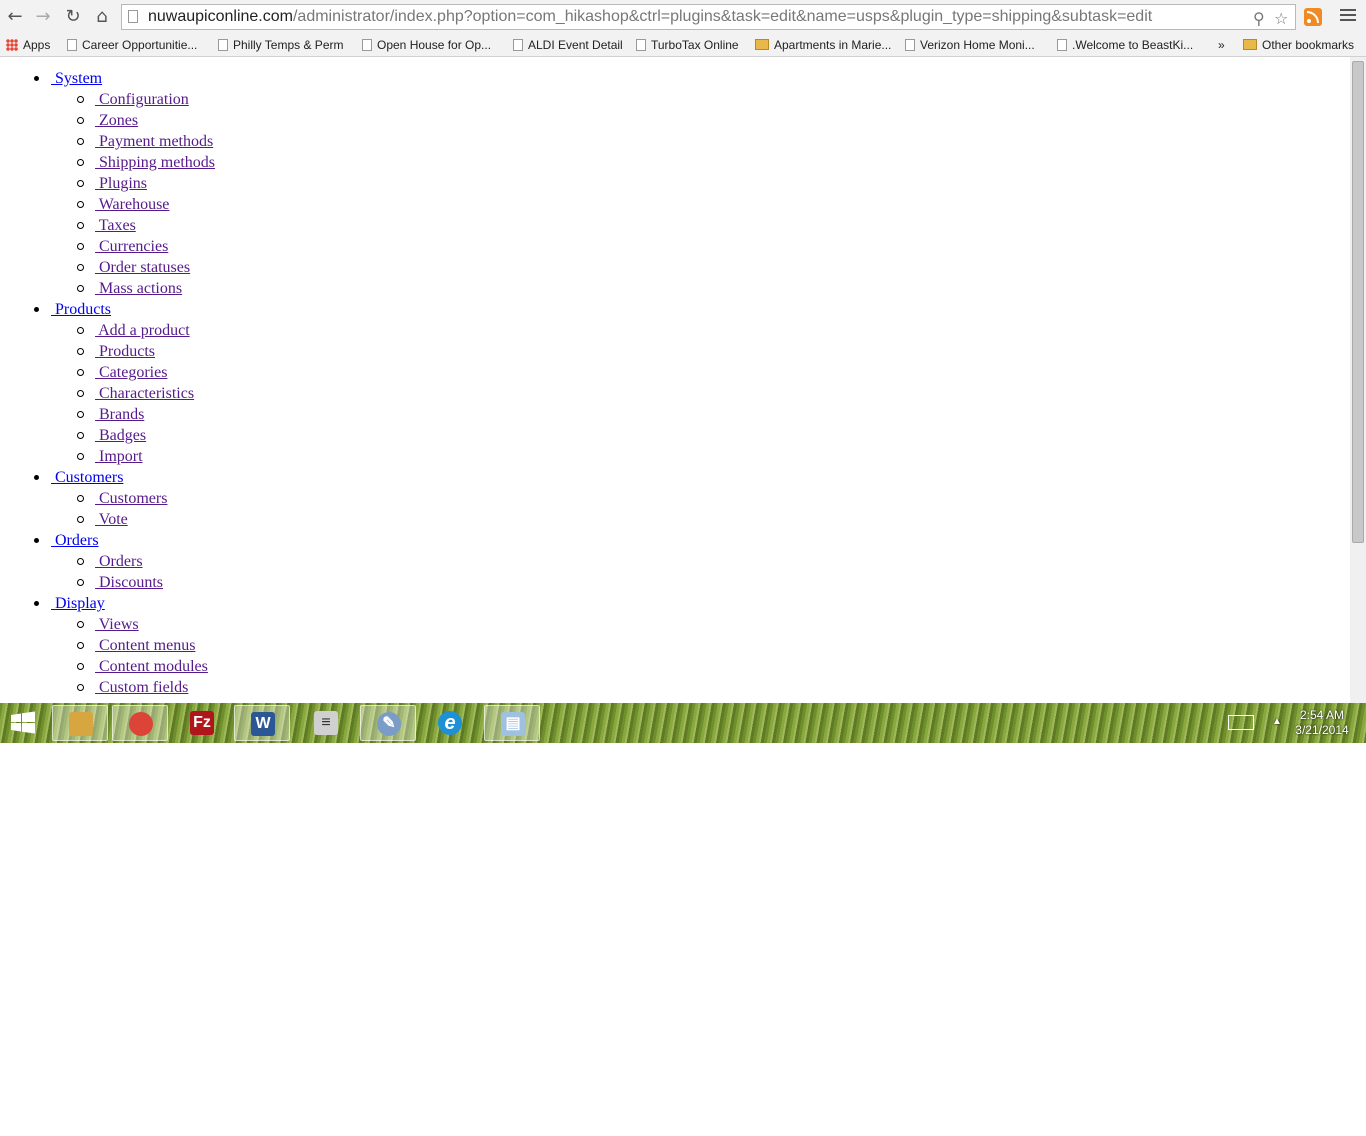 This screenshot has width=1366, height=1136. I want to click on submenu-item: Orders, so click(133, 561).